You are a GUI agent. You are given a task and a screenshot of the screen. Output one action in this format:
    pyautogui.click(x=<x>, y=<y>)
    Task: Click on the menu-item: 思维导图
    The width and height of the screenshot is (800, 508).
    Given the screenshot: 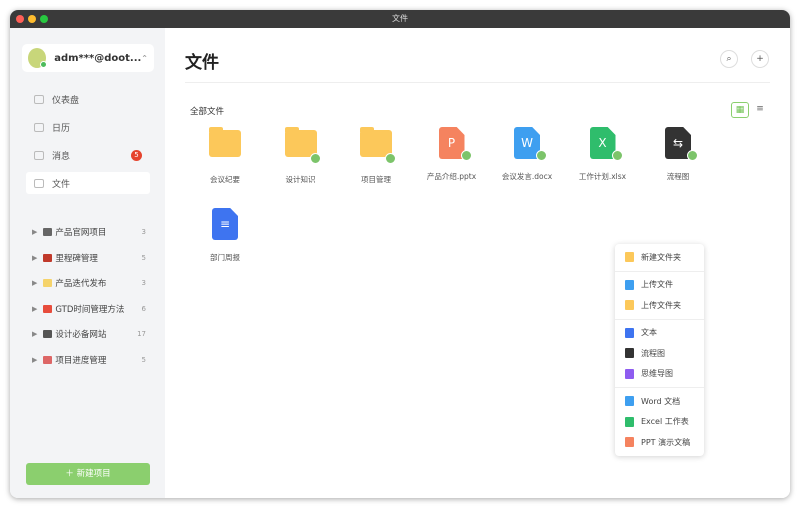 What is the action you would take?
    pyautogui.click(x=659, y=374)
    